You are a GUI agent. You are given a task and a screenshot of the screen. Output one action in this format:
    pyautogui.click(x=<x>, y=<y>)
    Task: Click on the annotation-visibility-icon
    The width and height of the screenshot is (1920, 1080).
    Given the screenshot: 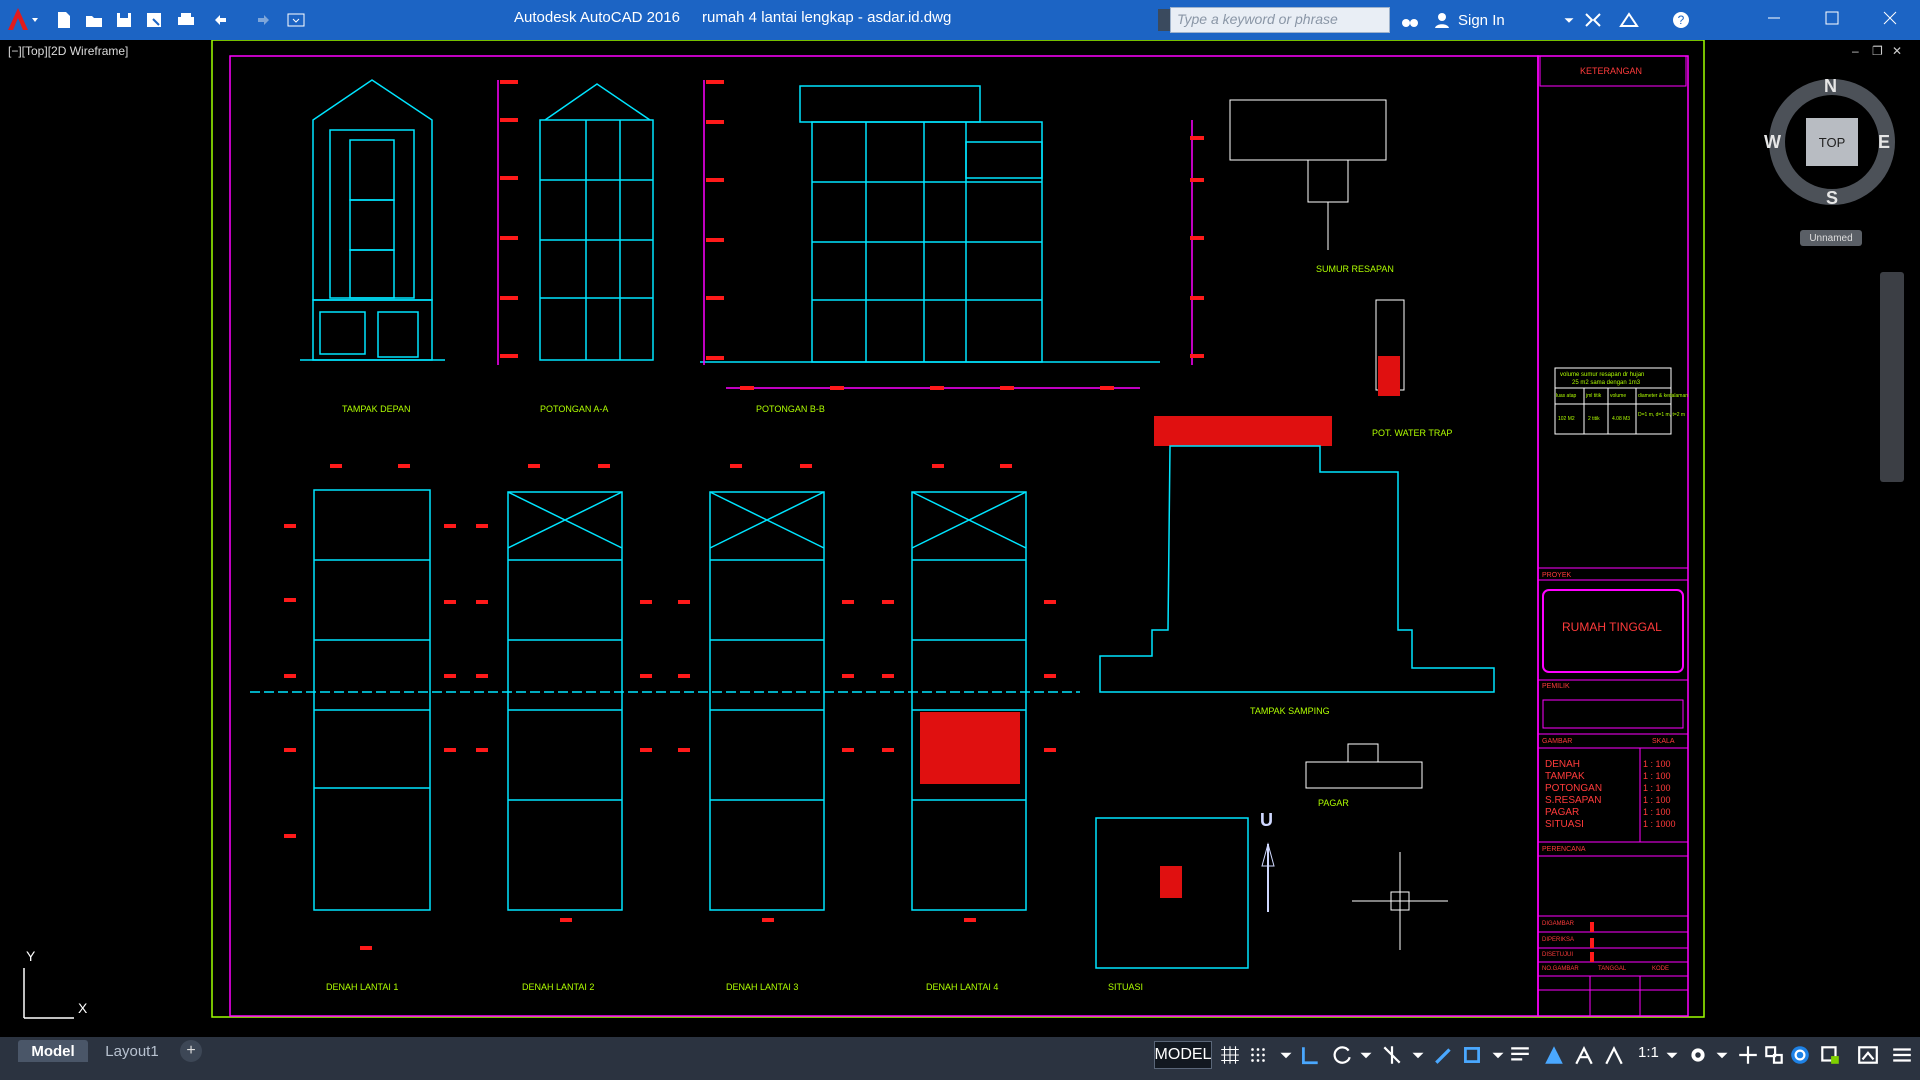 What is the action you would take?
    pyautogui.click(x=1584, y=1055)
    